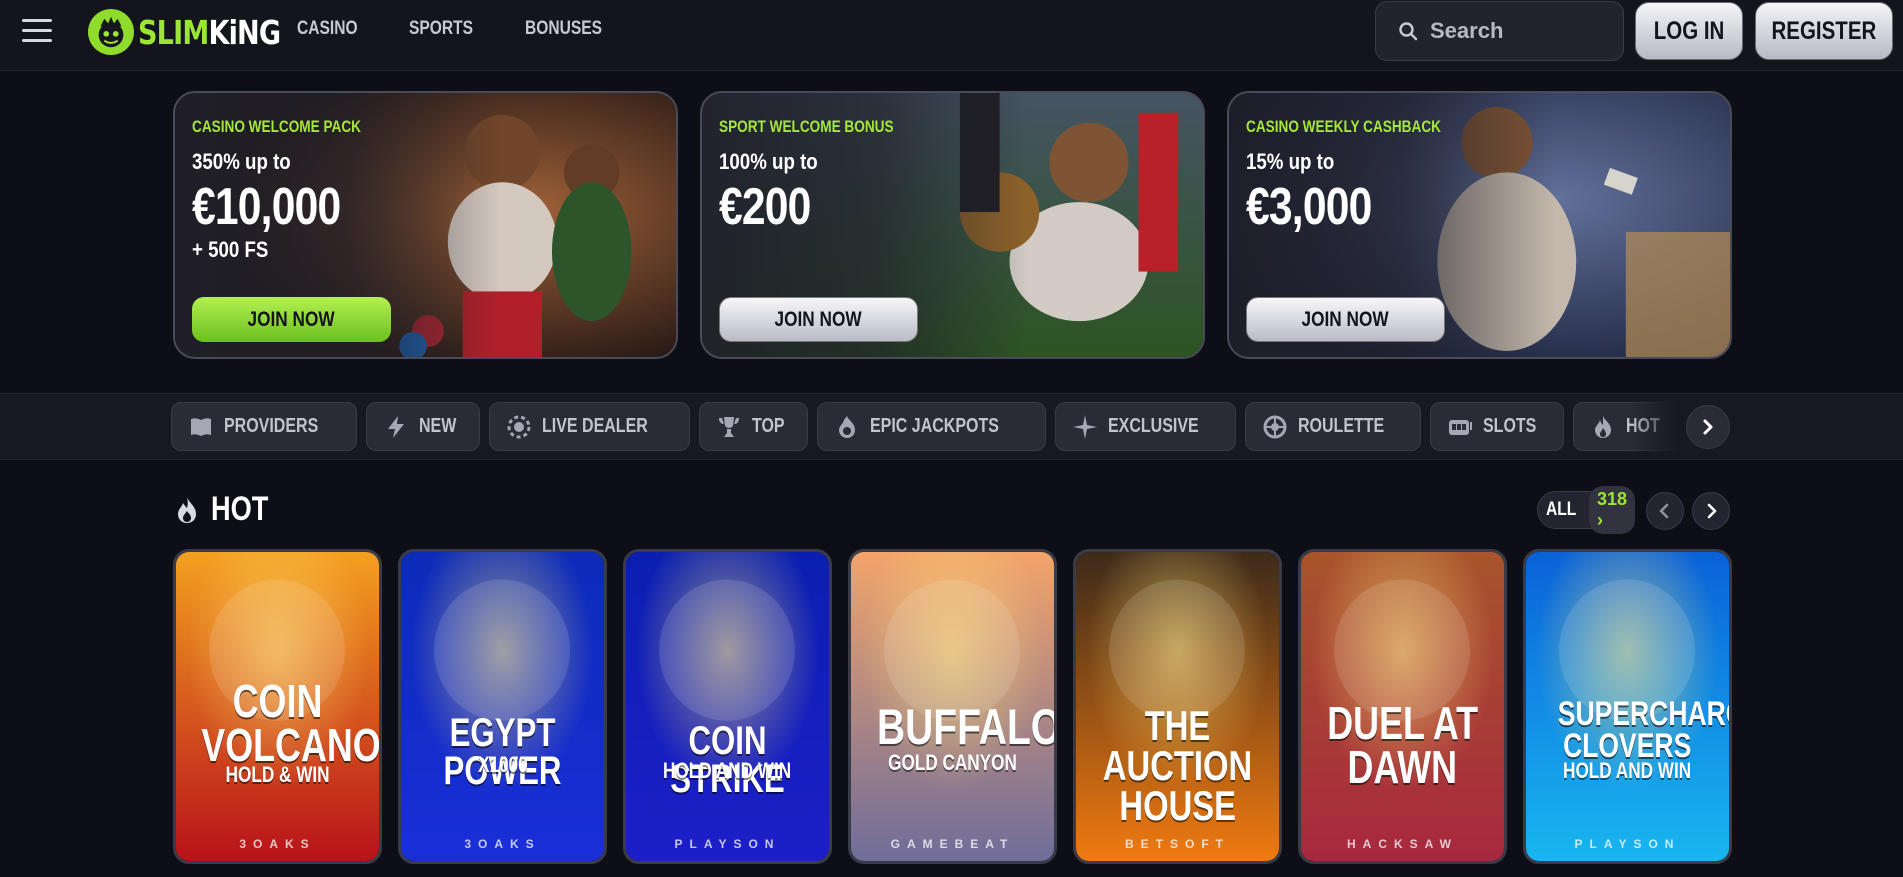  Describe the element at coordinates (1561, 509) in the screenshot. I see `view-all-label: ALL` at that location.